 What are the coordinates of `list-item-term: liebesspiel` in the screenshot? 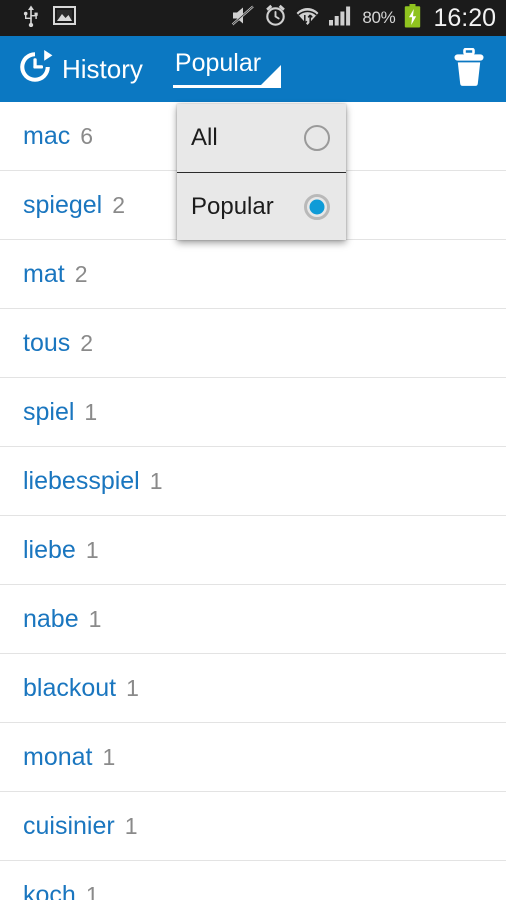 It's located at (81, 480).